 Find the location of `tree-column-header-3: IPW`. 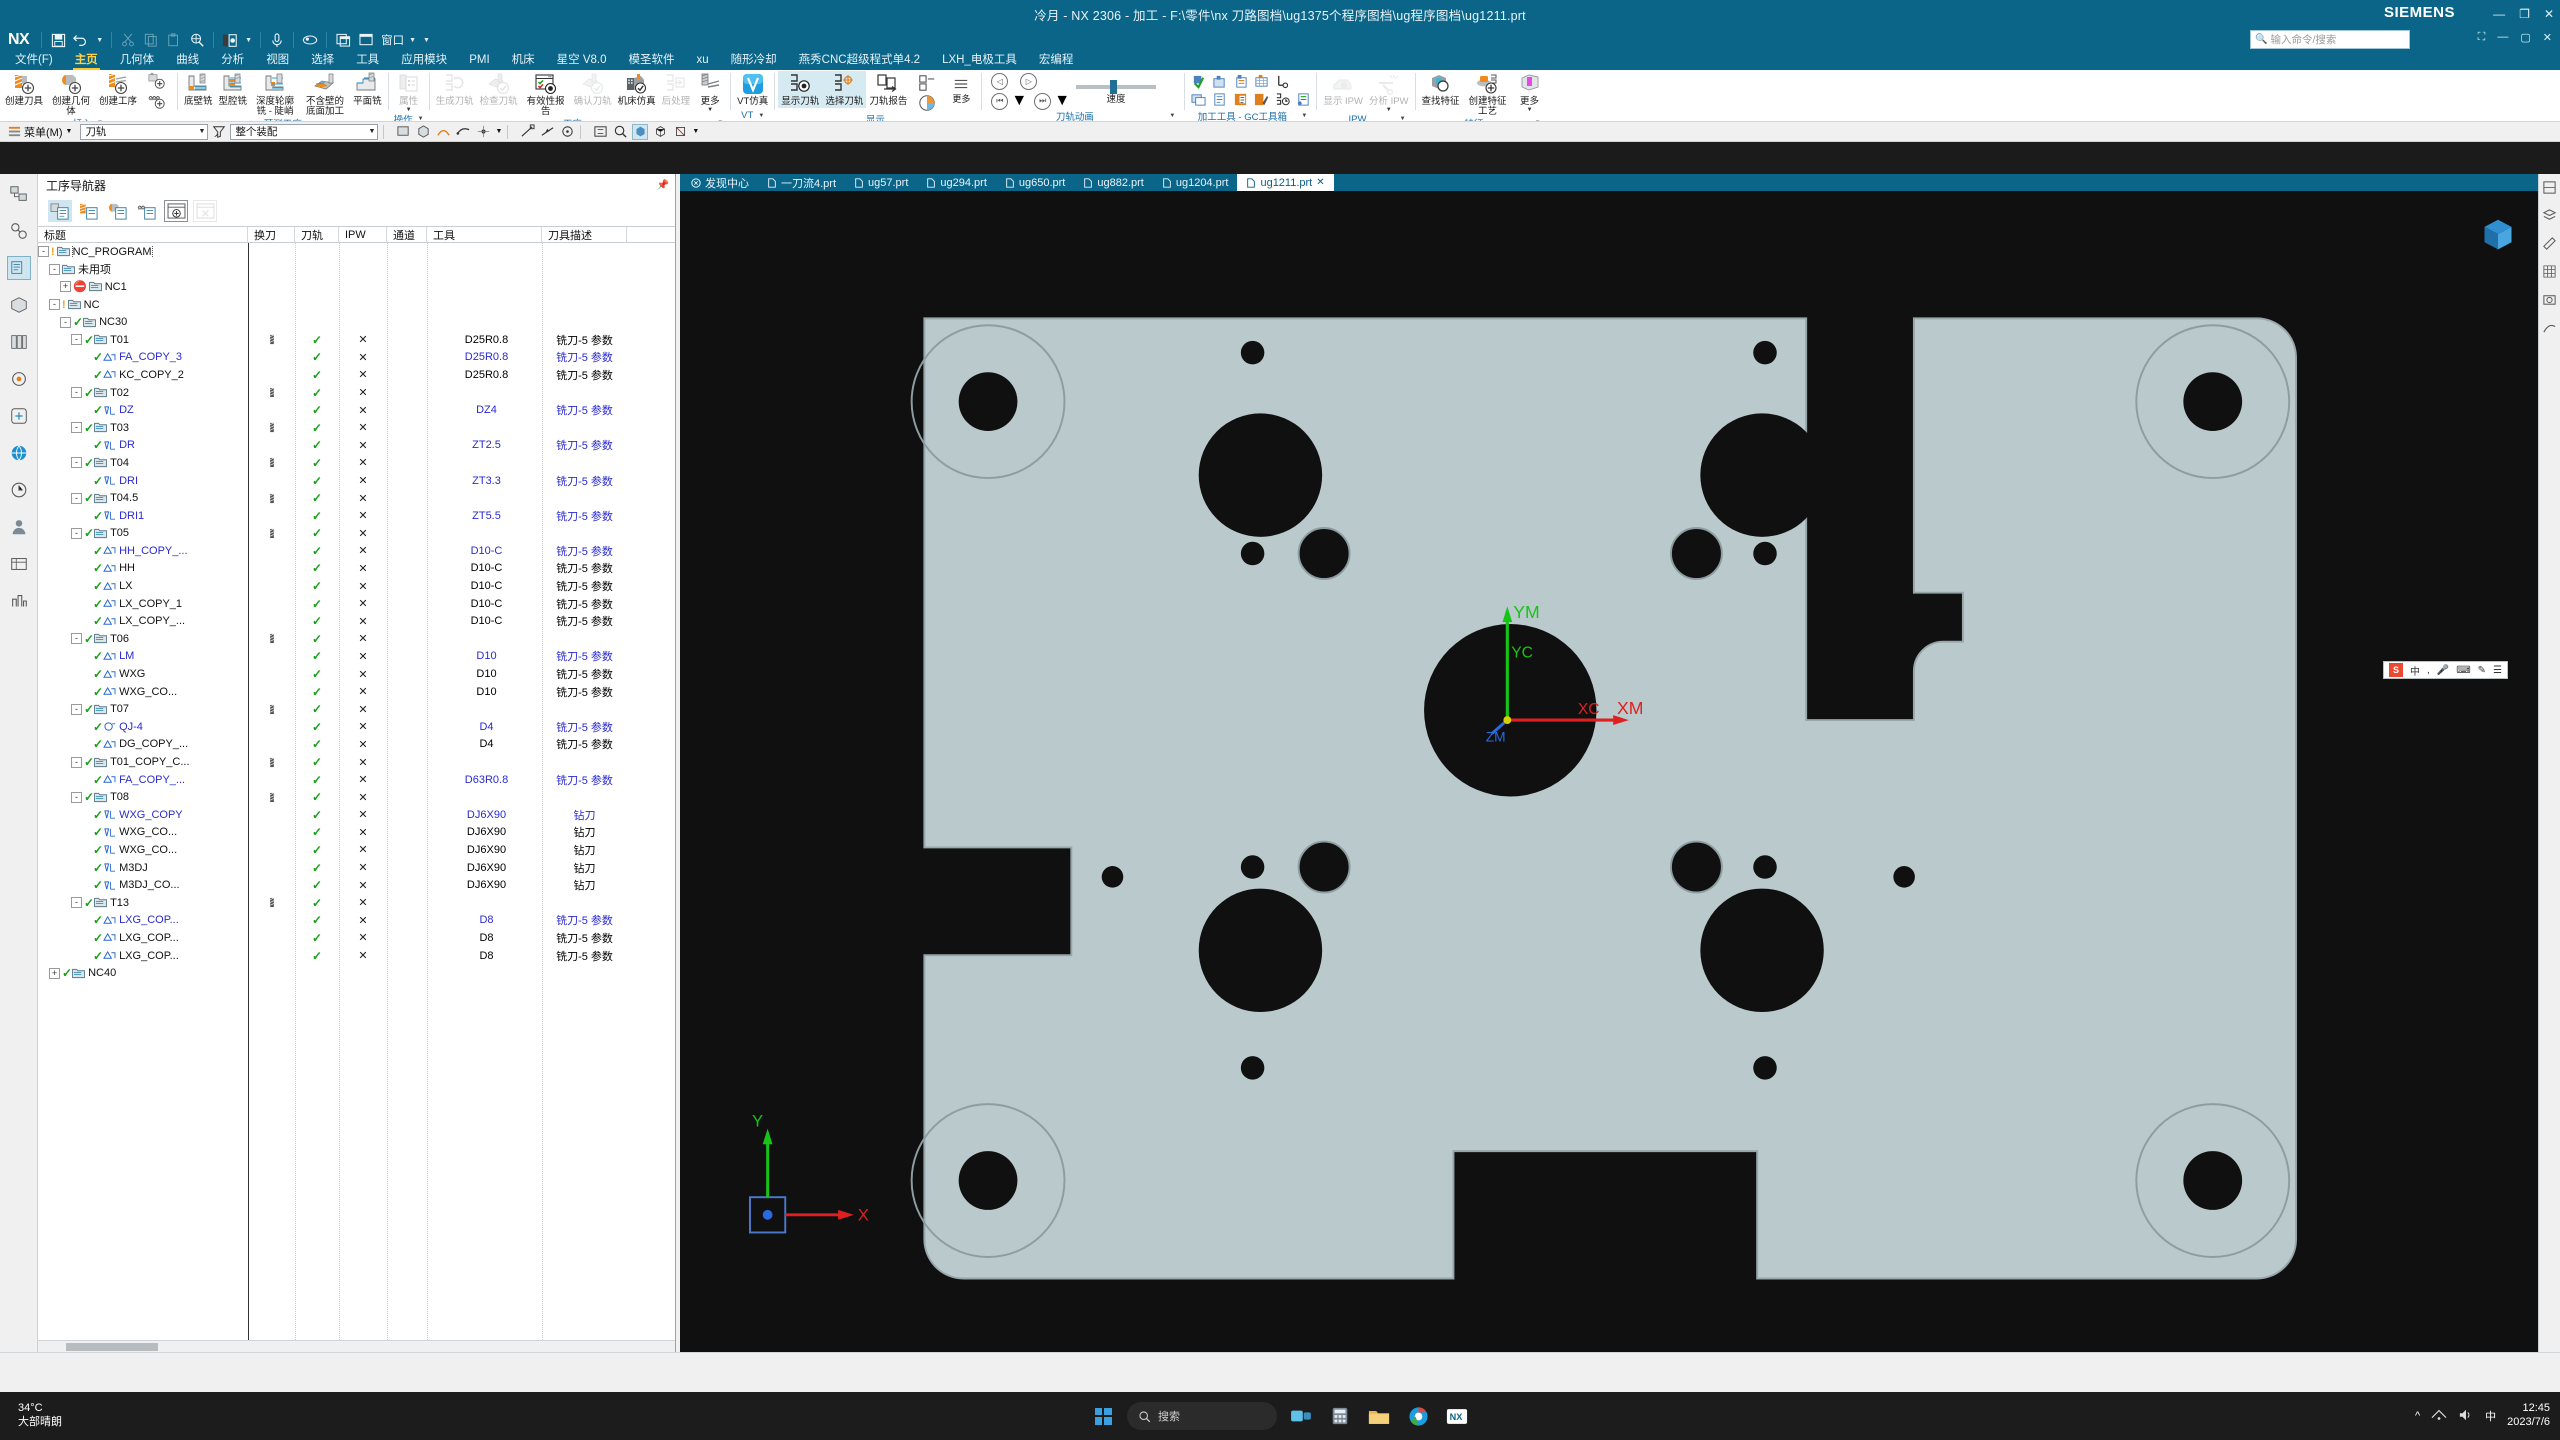

tree-column-header-3: IPW is located at coordinates (363, 234).